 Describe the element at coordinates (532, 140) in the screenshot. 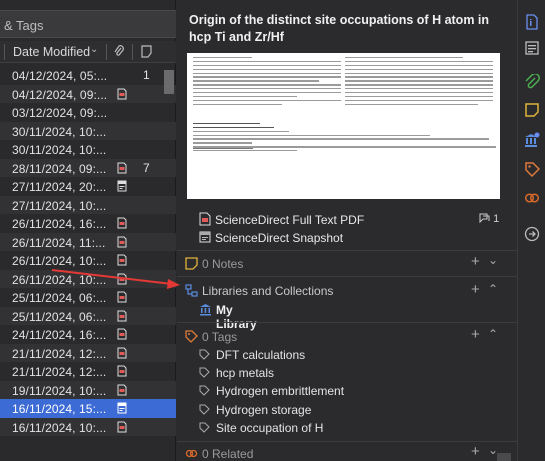

I see `libraries-icon` at that location.